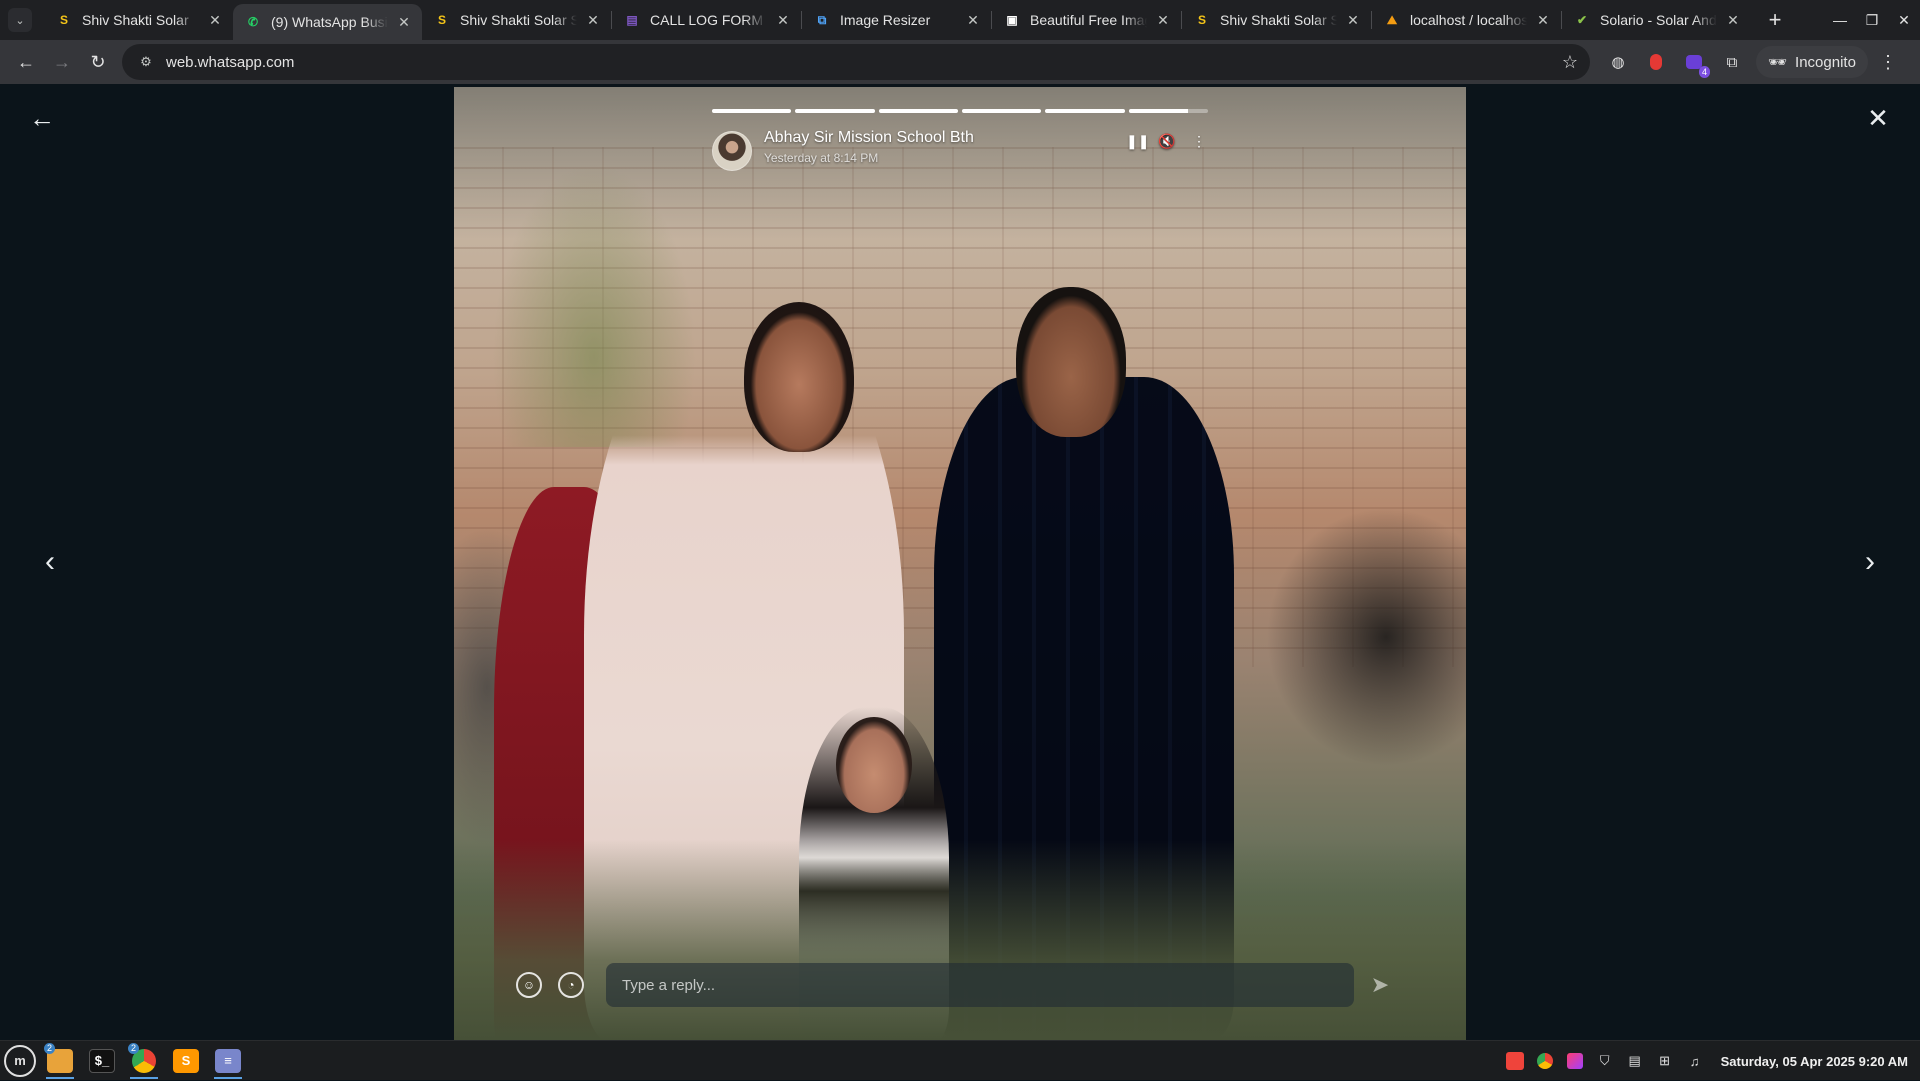 This screenshot has width=1920, height=1081. What do you see at coordinates (1575, 1061) in the screenshot?
I see `cube-tray-icon` at bounding box center [1575, 1061].